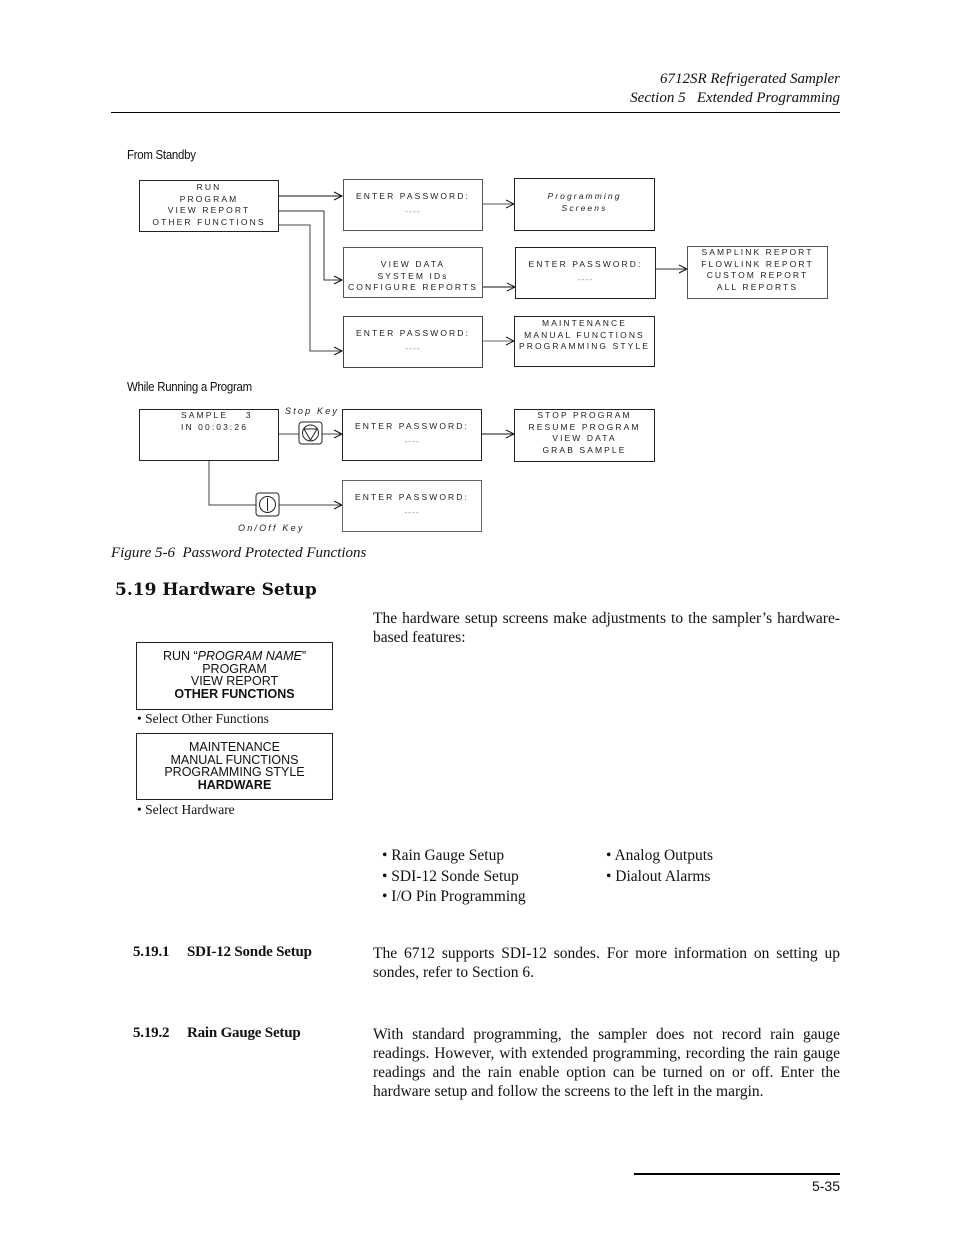 The width and height of the screenshot is (954, 1235). I want to click on menu-item-samplink-report: SAMPLINK REPORT, so click(757, 252).